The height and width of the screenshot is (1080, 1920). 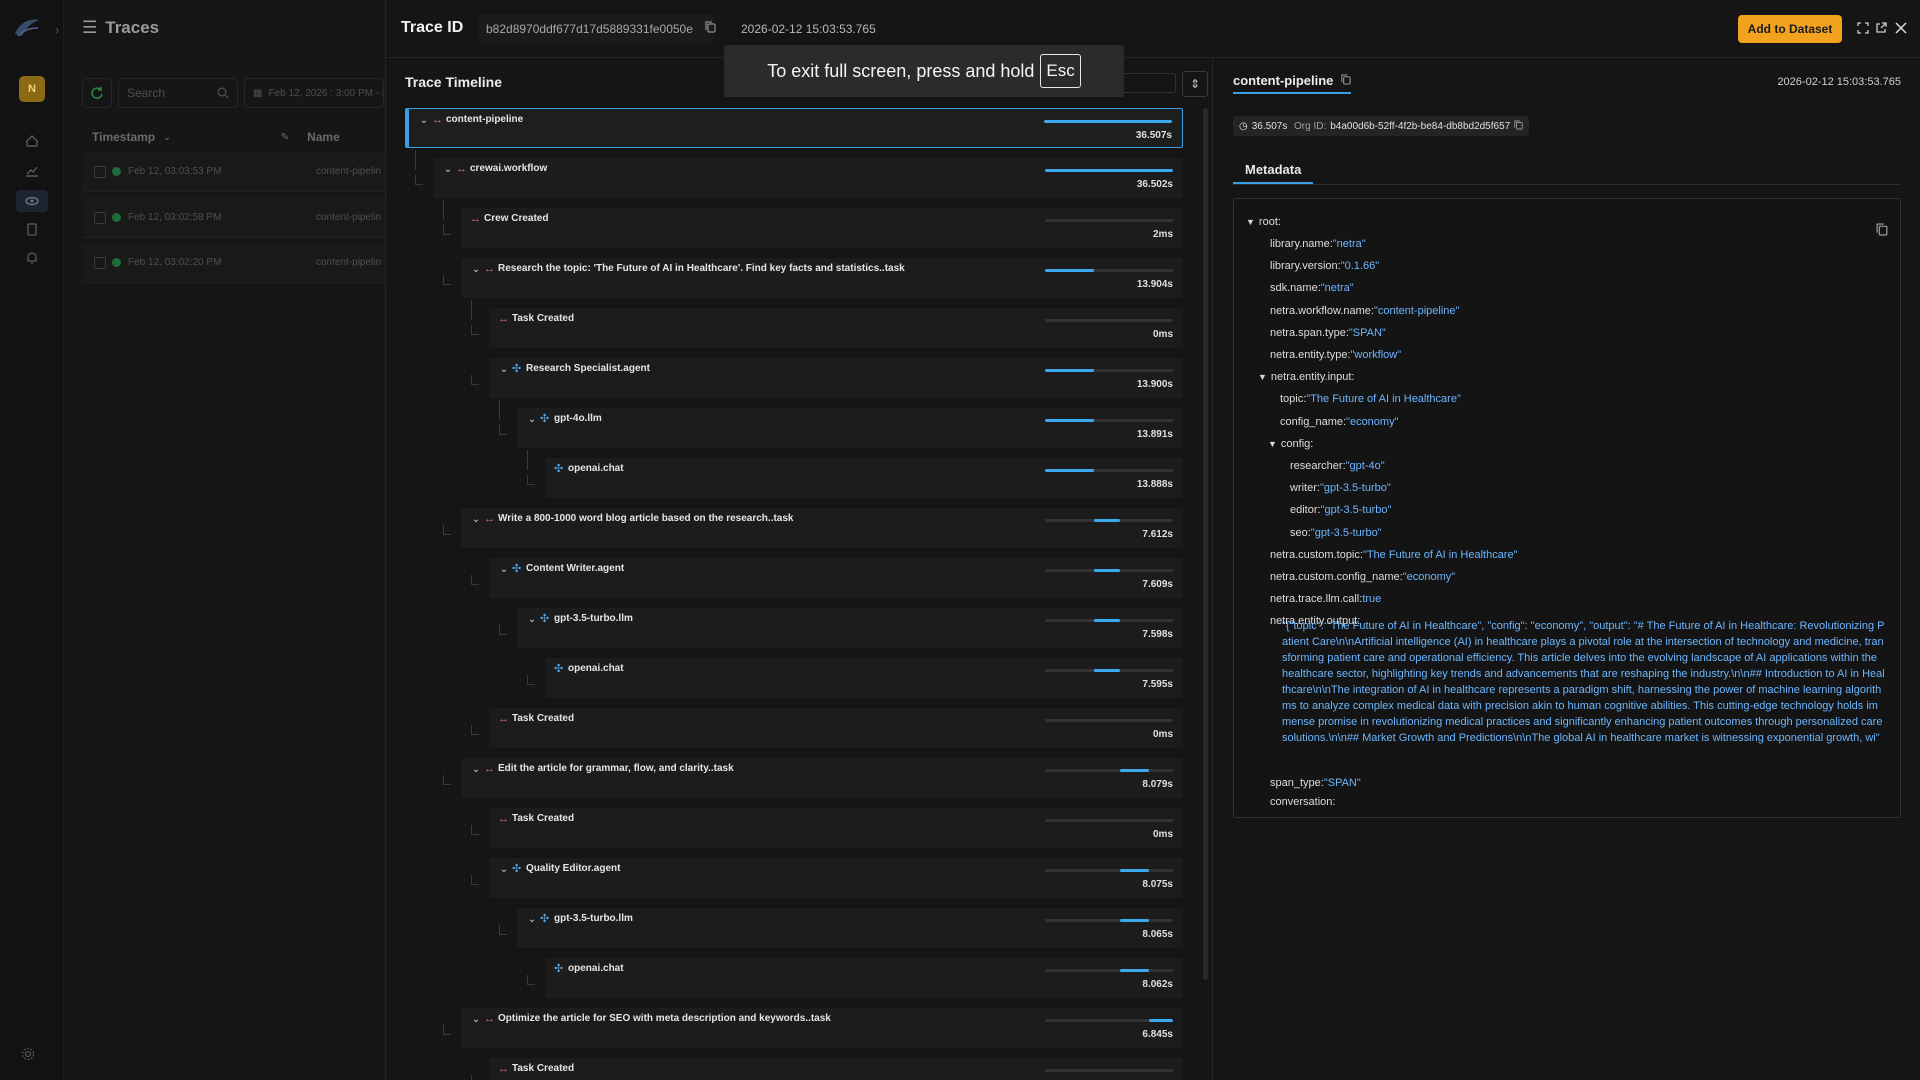 What do you see at coordinates (1882, 231) in the screenshot?
I see `copy-json-icon` at bounding box center [1882, 231].